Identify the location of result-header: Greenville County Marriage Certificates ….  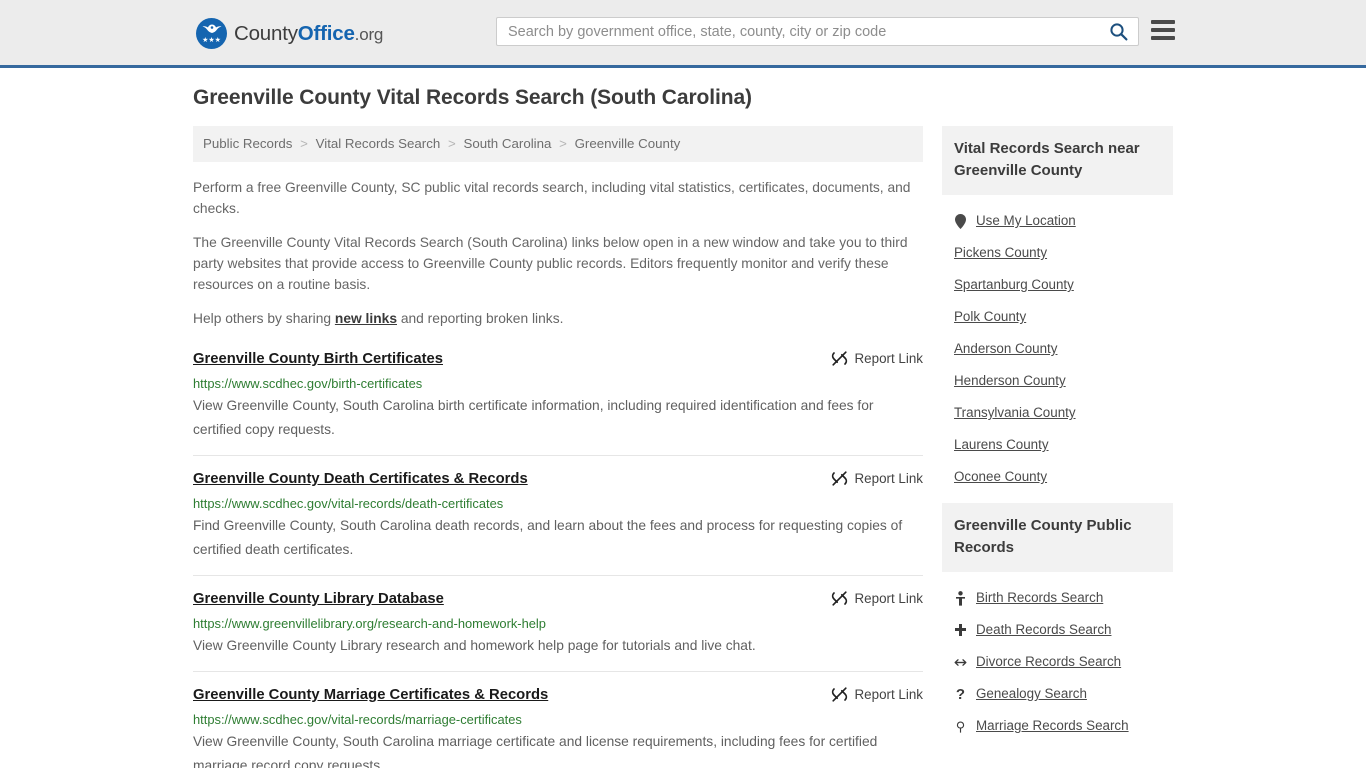
(558, 695).